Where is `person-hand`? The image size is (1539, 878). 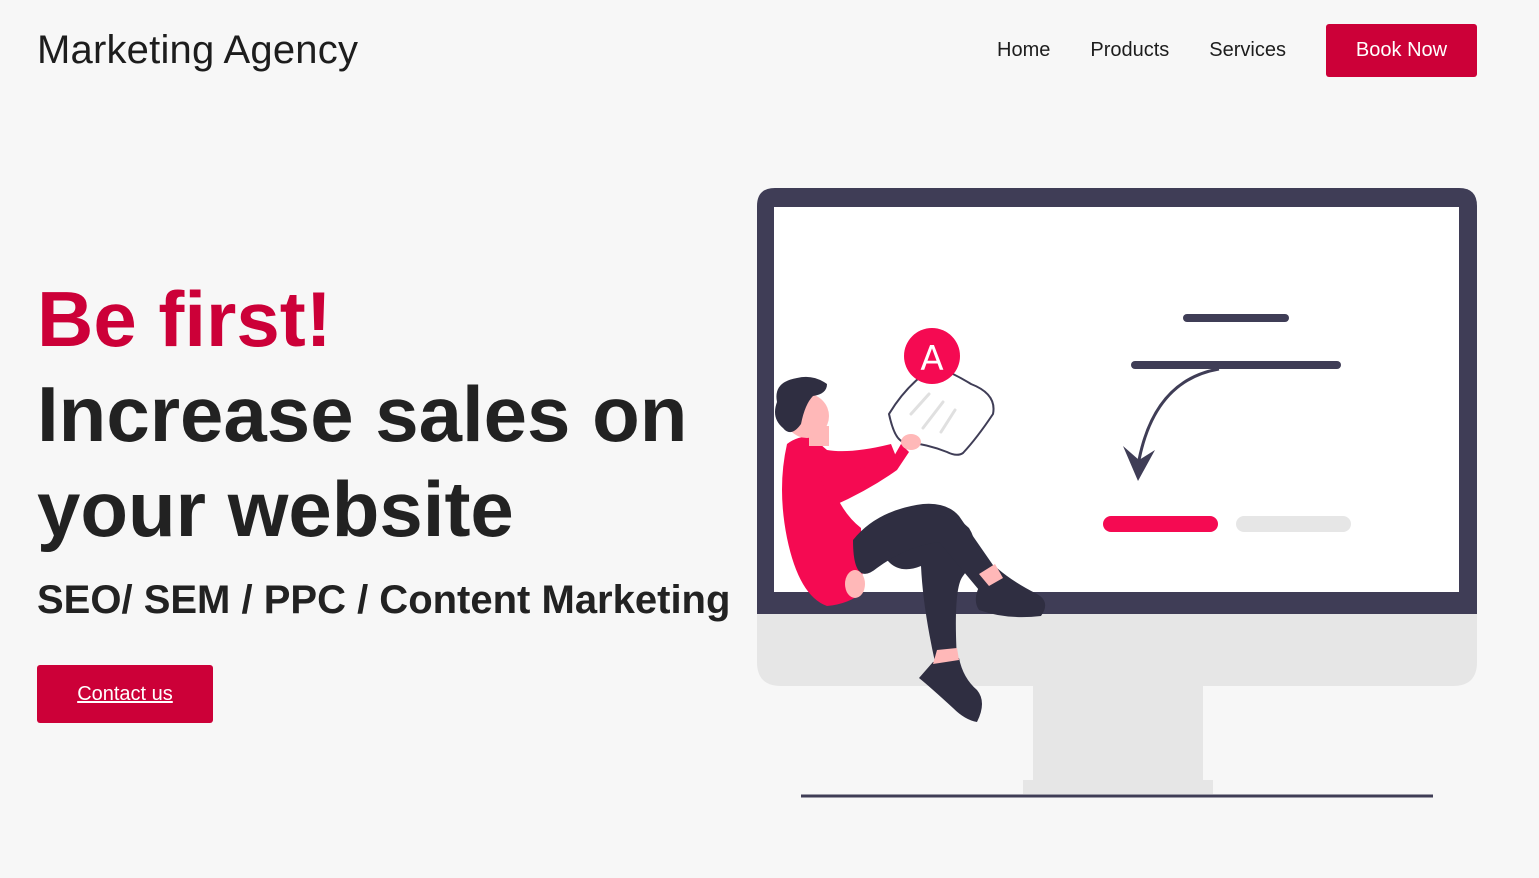 person-hand is located at coordinates (911, 442).